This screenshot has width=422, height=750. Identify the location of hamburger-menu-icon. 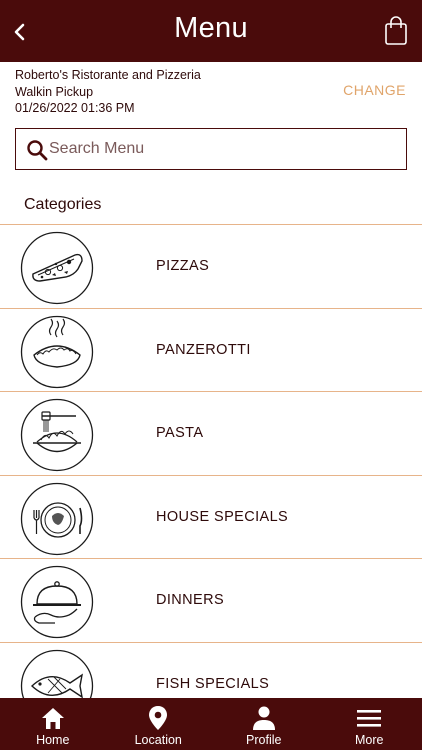
(369, 718).